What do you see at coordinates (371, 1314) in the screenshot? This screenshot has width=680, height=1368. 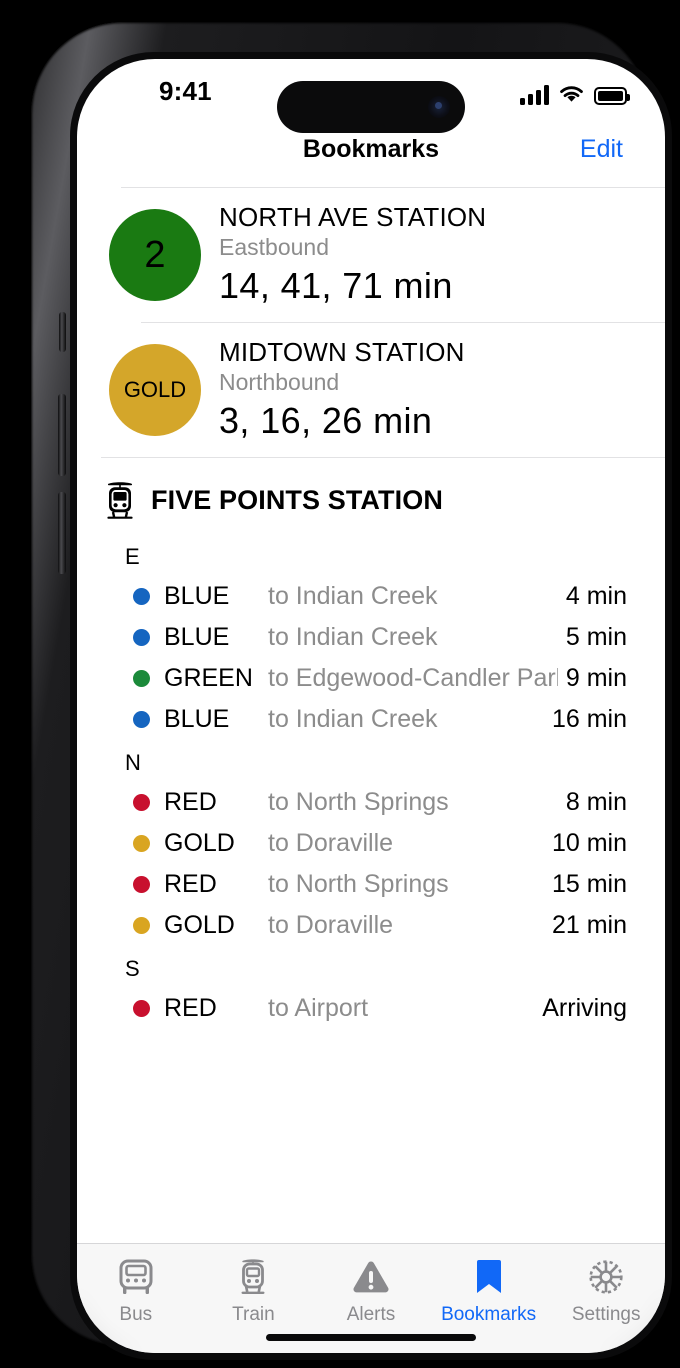 I see `tab-label: Alerts` at bounding box center [371, 1314].